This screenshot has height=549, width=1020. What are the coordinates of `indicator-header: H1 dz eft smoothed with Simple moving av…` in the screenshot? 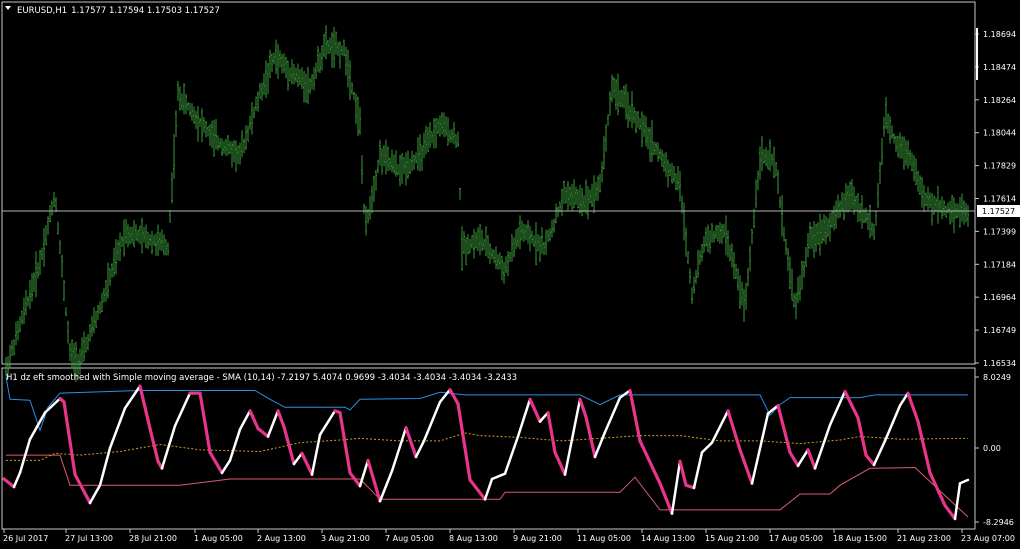 It's located at (261, 378).